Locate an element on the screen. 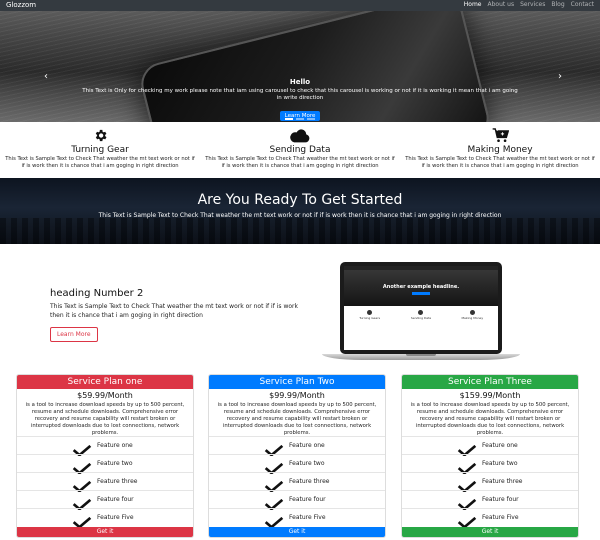  brand-logo: Glozzom is located at coordinates (21, 5).